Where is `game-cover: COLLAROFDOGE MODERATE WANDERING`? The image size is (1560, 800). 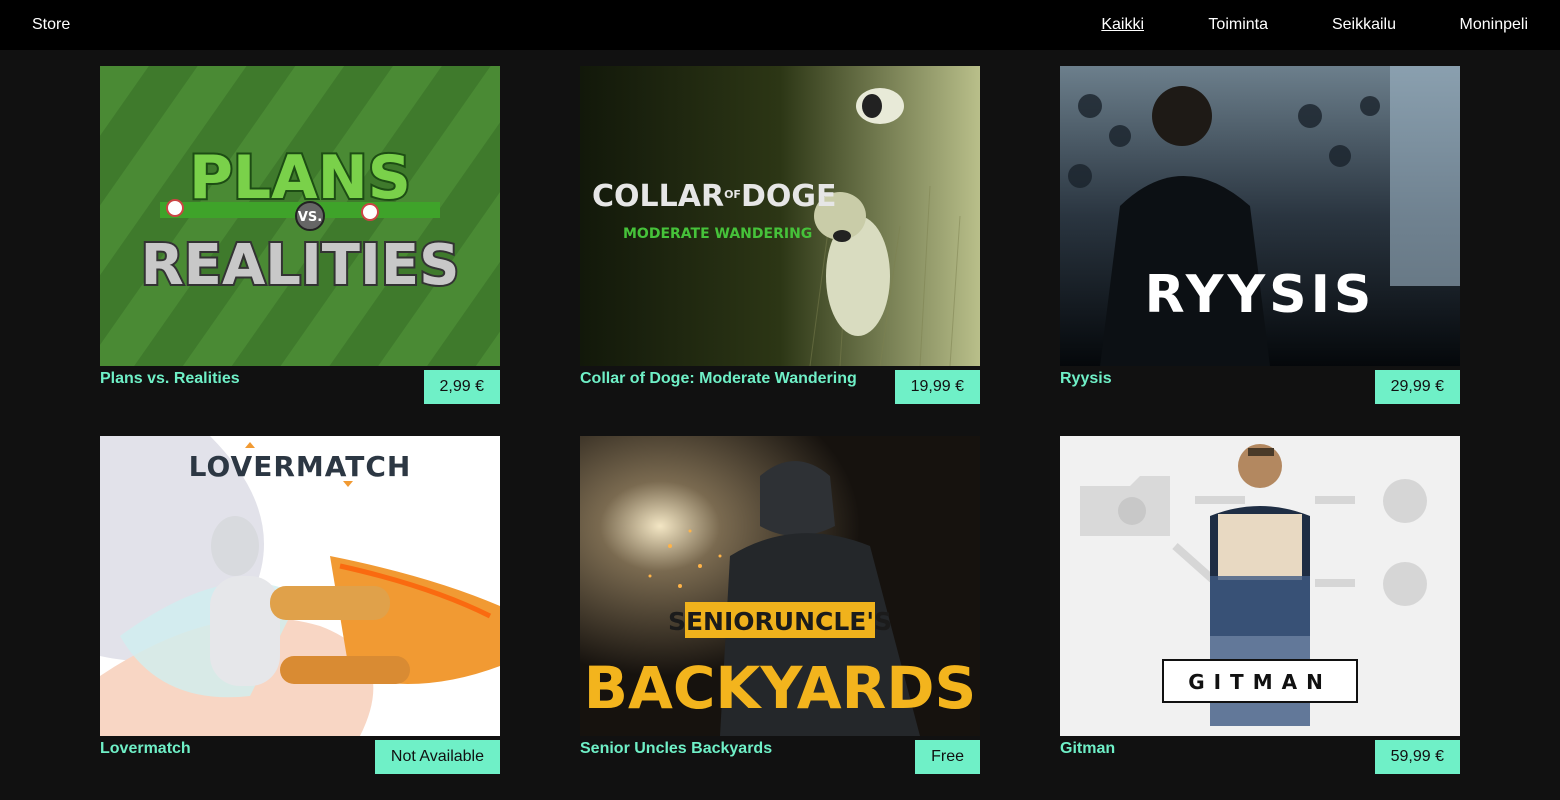
game-cover: COLLAROFDOGE MODERATE WANDERING is located at coordinates (780, 216).